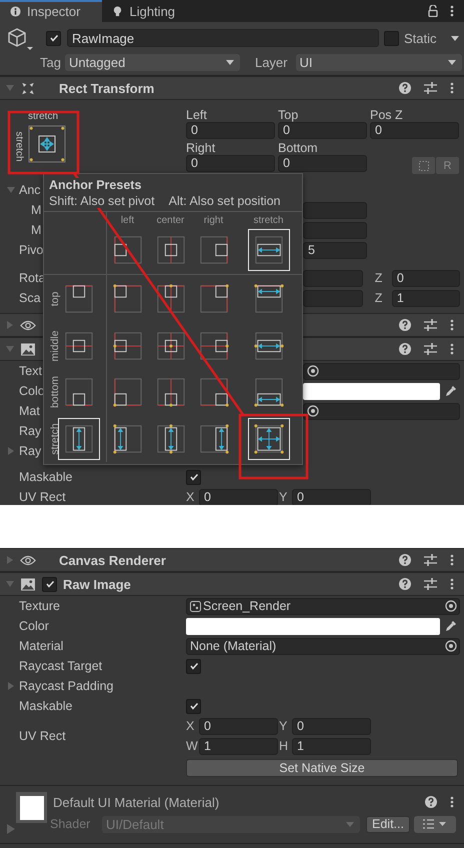  Describe the element at coordinates (28, 325) in the screenshot. I see `eye-icon` at that location.